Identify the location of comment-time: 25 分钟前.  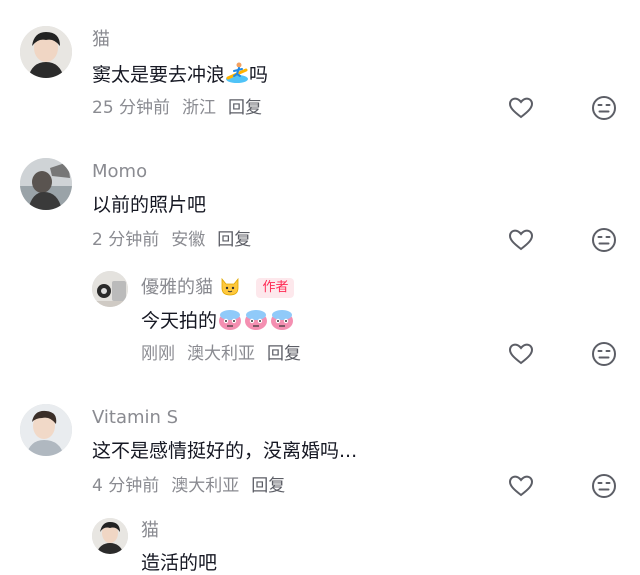
(131, 108).